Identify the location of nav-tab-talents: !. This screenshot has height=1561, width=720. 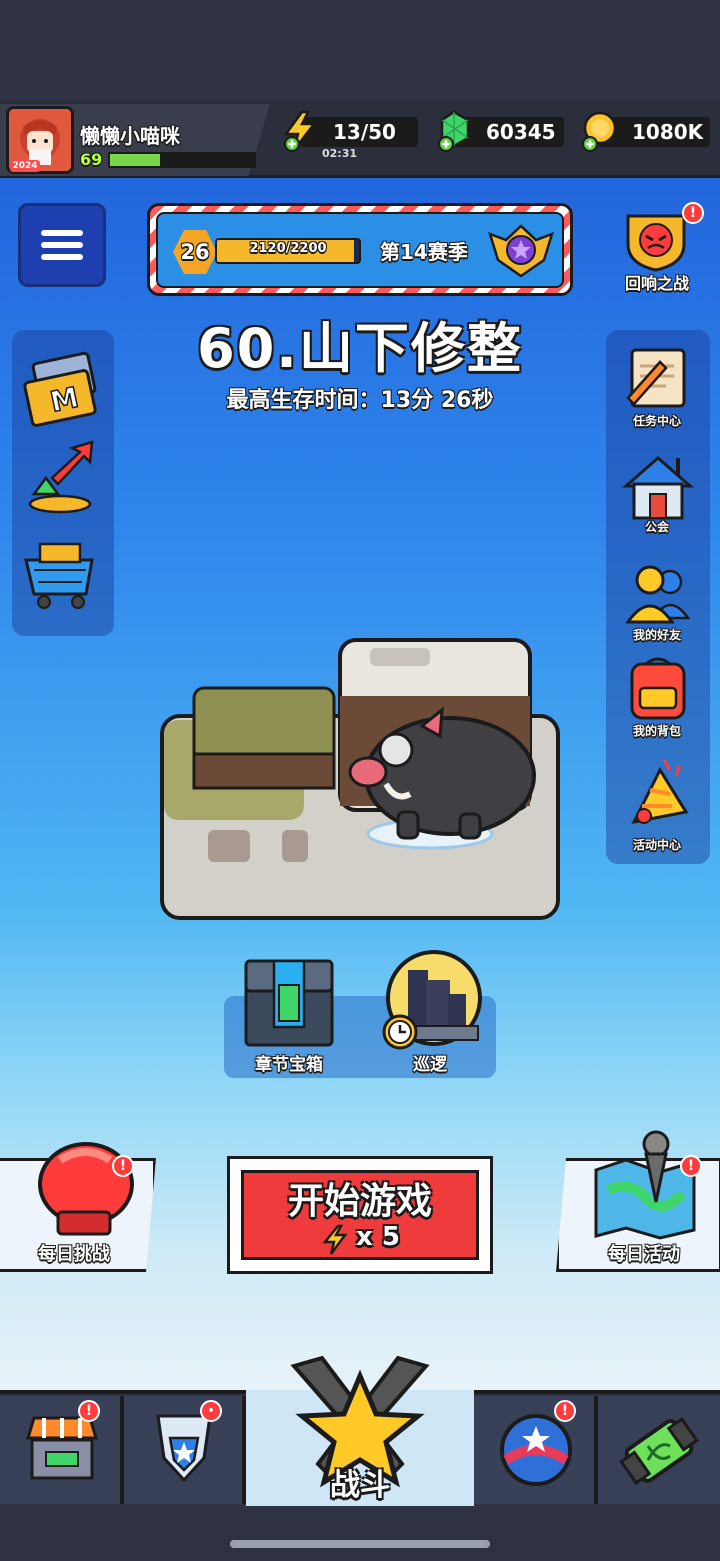
(536, 1450).